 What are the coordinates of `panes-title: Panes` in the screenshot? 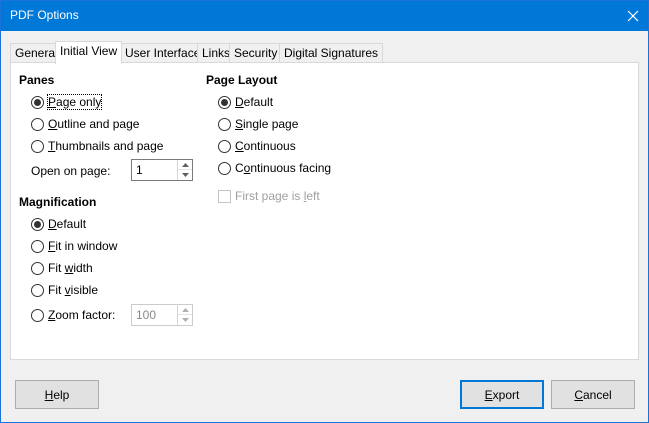 It's located at (37, 80).